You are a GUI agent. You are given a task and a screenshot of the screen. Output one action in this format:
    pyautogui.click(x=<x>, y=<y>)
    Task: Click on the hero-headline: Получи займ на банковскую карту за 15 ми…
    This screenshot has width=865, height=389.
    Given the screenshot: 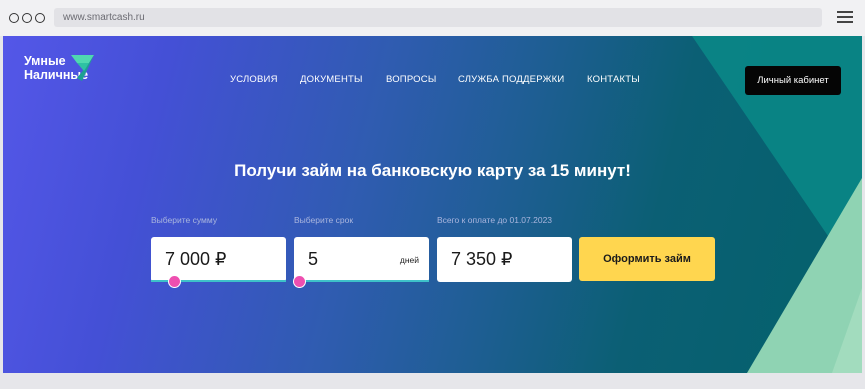 What is the action you would take?
    pyautogui.click(x=432, y=170)
    